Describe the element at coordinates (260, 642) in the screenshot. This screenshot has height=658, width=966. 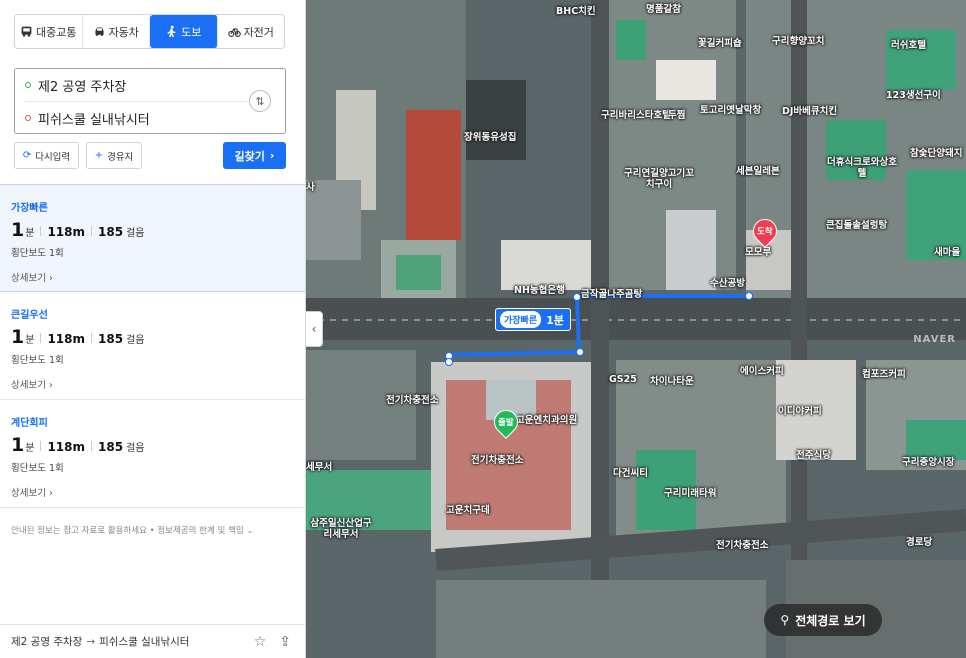
I see `star-icon: ☆` at that location.